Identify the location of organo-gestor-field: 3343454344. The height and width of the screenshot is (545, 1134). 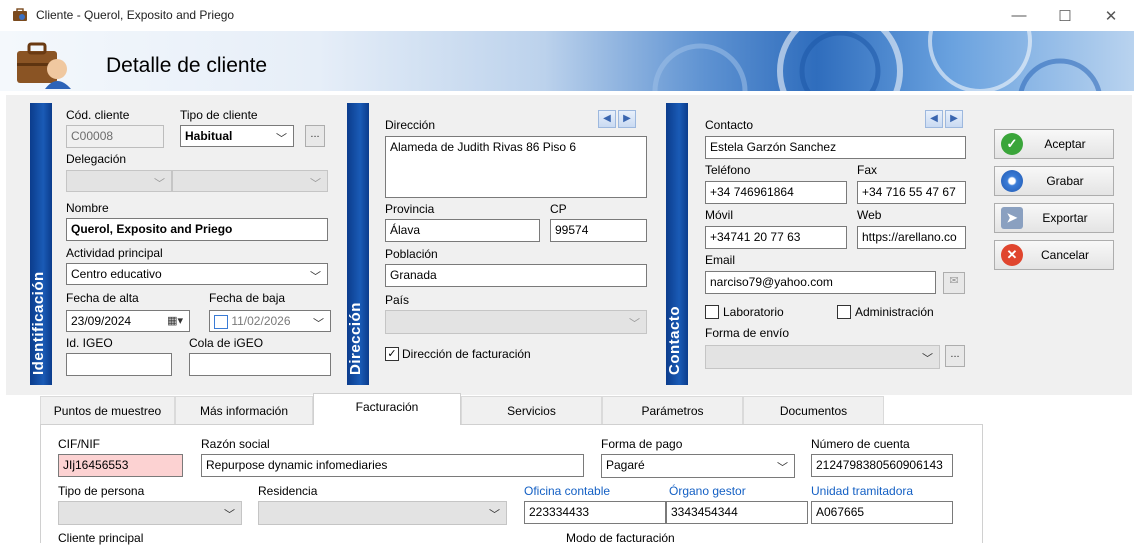
(737, 512).